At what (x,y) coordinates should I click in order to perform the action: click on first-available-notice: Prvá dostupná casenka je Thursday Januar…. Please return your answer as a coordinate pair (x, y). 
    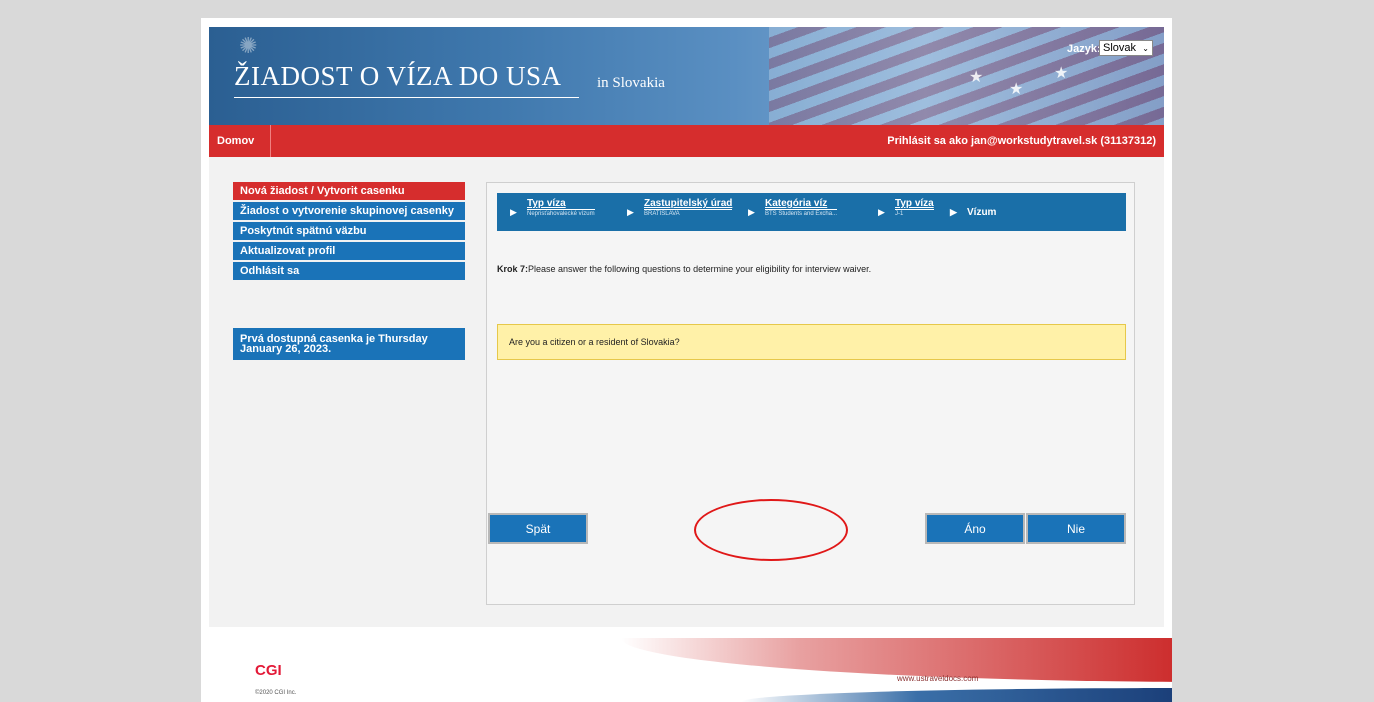
    Looking at the image, I should click on (349, 344).